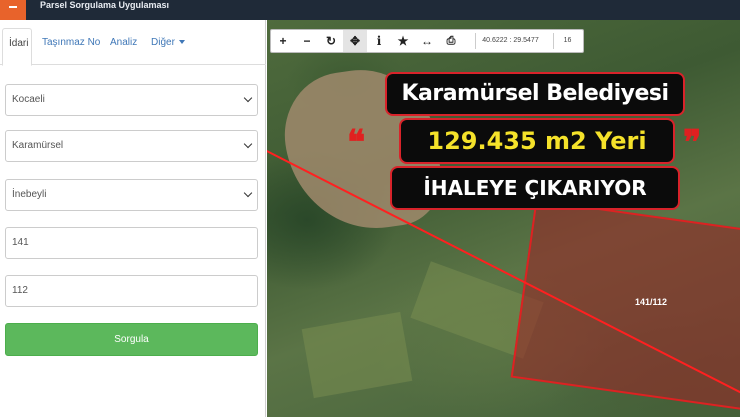 Image resolution: width=740 pixels, height=417 pixels. What do you see at coordinates (131, 195) in the screenshot?
I see `mahalle-select: İnebeyli` at bounding box center [131, 195].